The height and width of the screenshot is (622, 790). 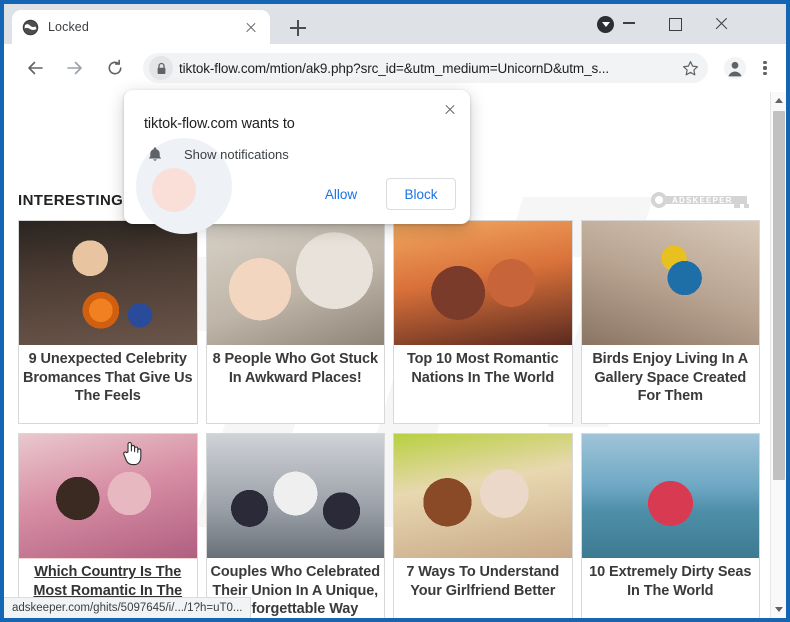 What do you see at coordinates (670, 581) in the screenshot?
I see `article-title: 10 Extremely Dirty Seas In The World` at bounding box center [670, 581].